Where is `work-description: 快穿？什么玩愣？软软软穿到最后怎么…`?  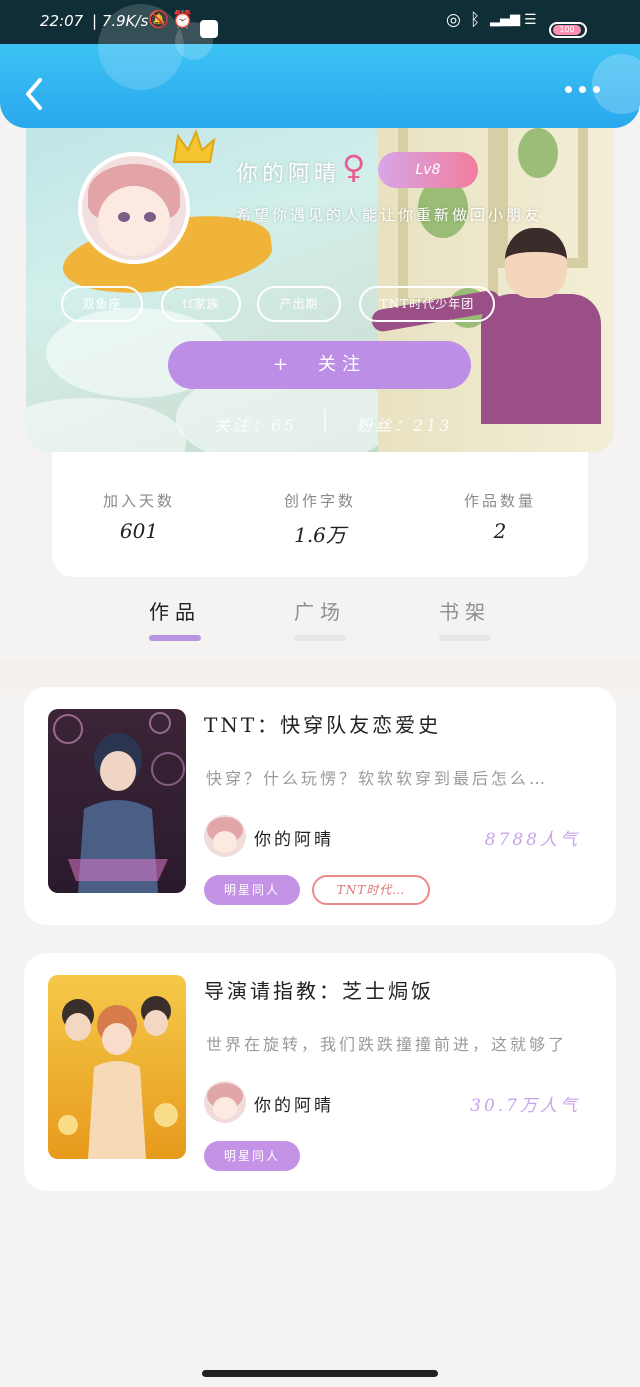
work-description: 快穿？什么玩愣？软软软穿到最后怎么… is located at coordinates (377, 778).